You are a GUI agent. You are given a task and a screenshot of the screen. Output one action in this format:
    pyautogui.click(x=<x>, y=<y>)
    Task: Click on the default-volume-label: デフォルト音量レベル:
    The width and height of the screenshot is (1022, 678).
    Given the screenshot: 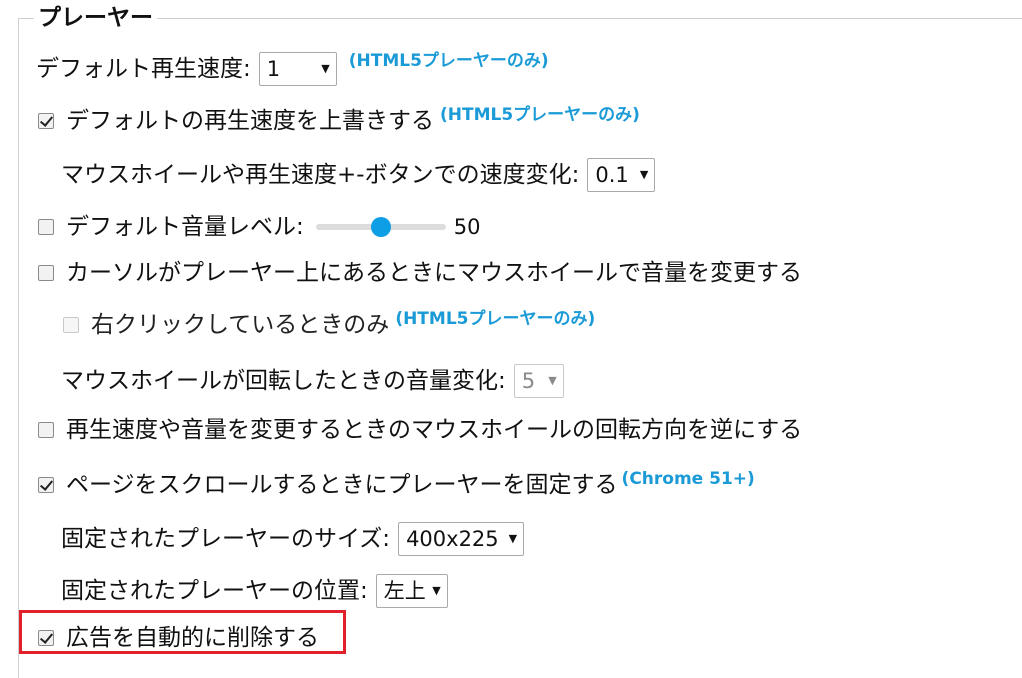 What is the action you would take?
    pyautogui.click(x=185, y=227)
    